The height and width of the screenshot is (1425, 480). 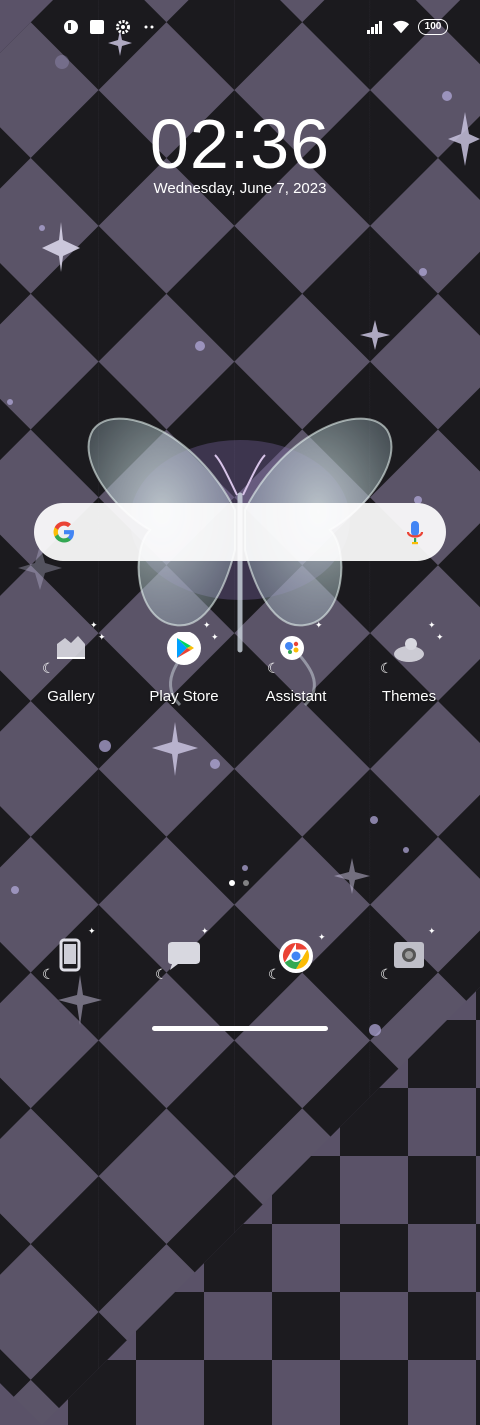 I want to click on chrome-icon, so click(x=297, y=956).